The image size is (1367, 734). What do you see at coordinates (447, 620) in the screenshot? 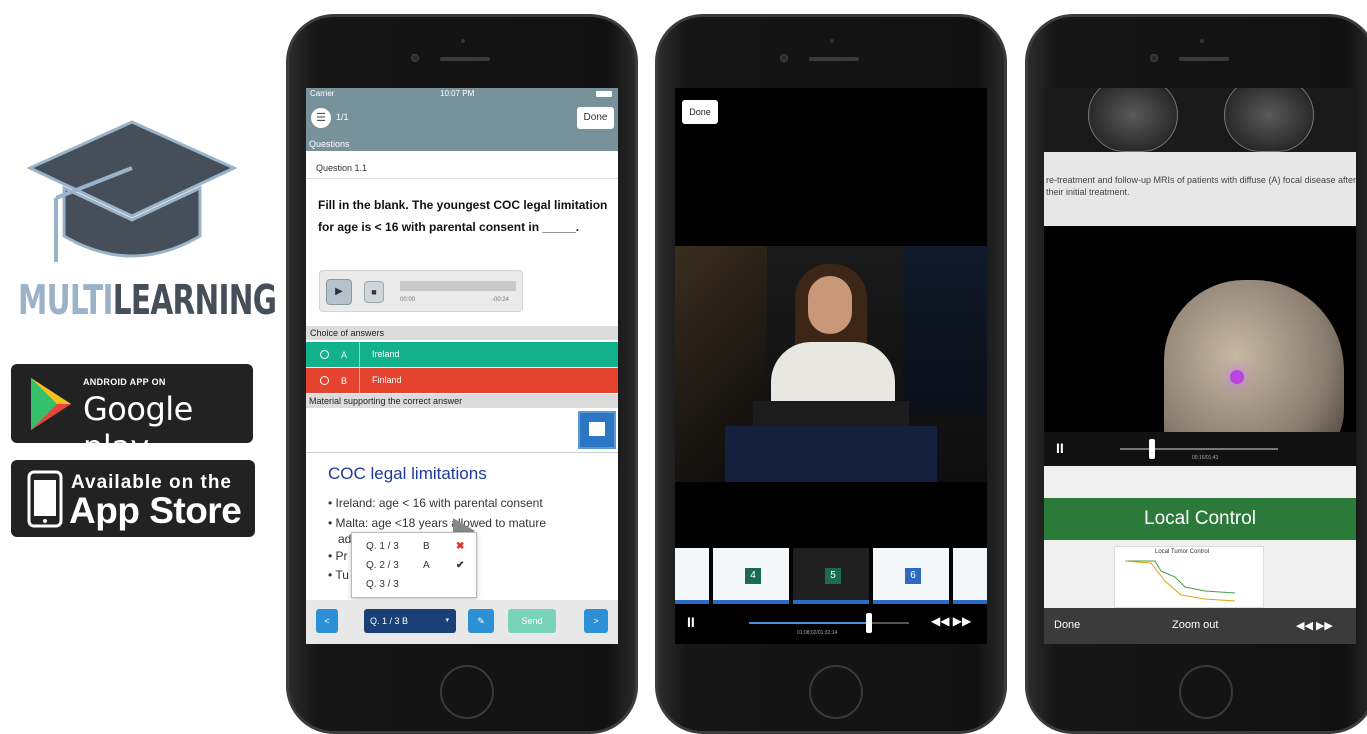
I see `chevron-down-icon: ▾` at bounding box center [447, 620].